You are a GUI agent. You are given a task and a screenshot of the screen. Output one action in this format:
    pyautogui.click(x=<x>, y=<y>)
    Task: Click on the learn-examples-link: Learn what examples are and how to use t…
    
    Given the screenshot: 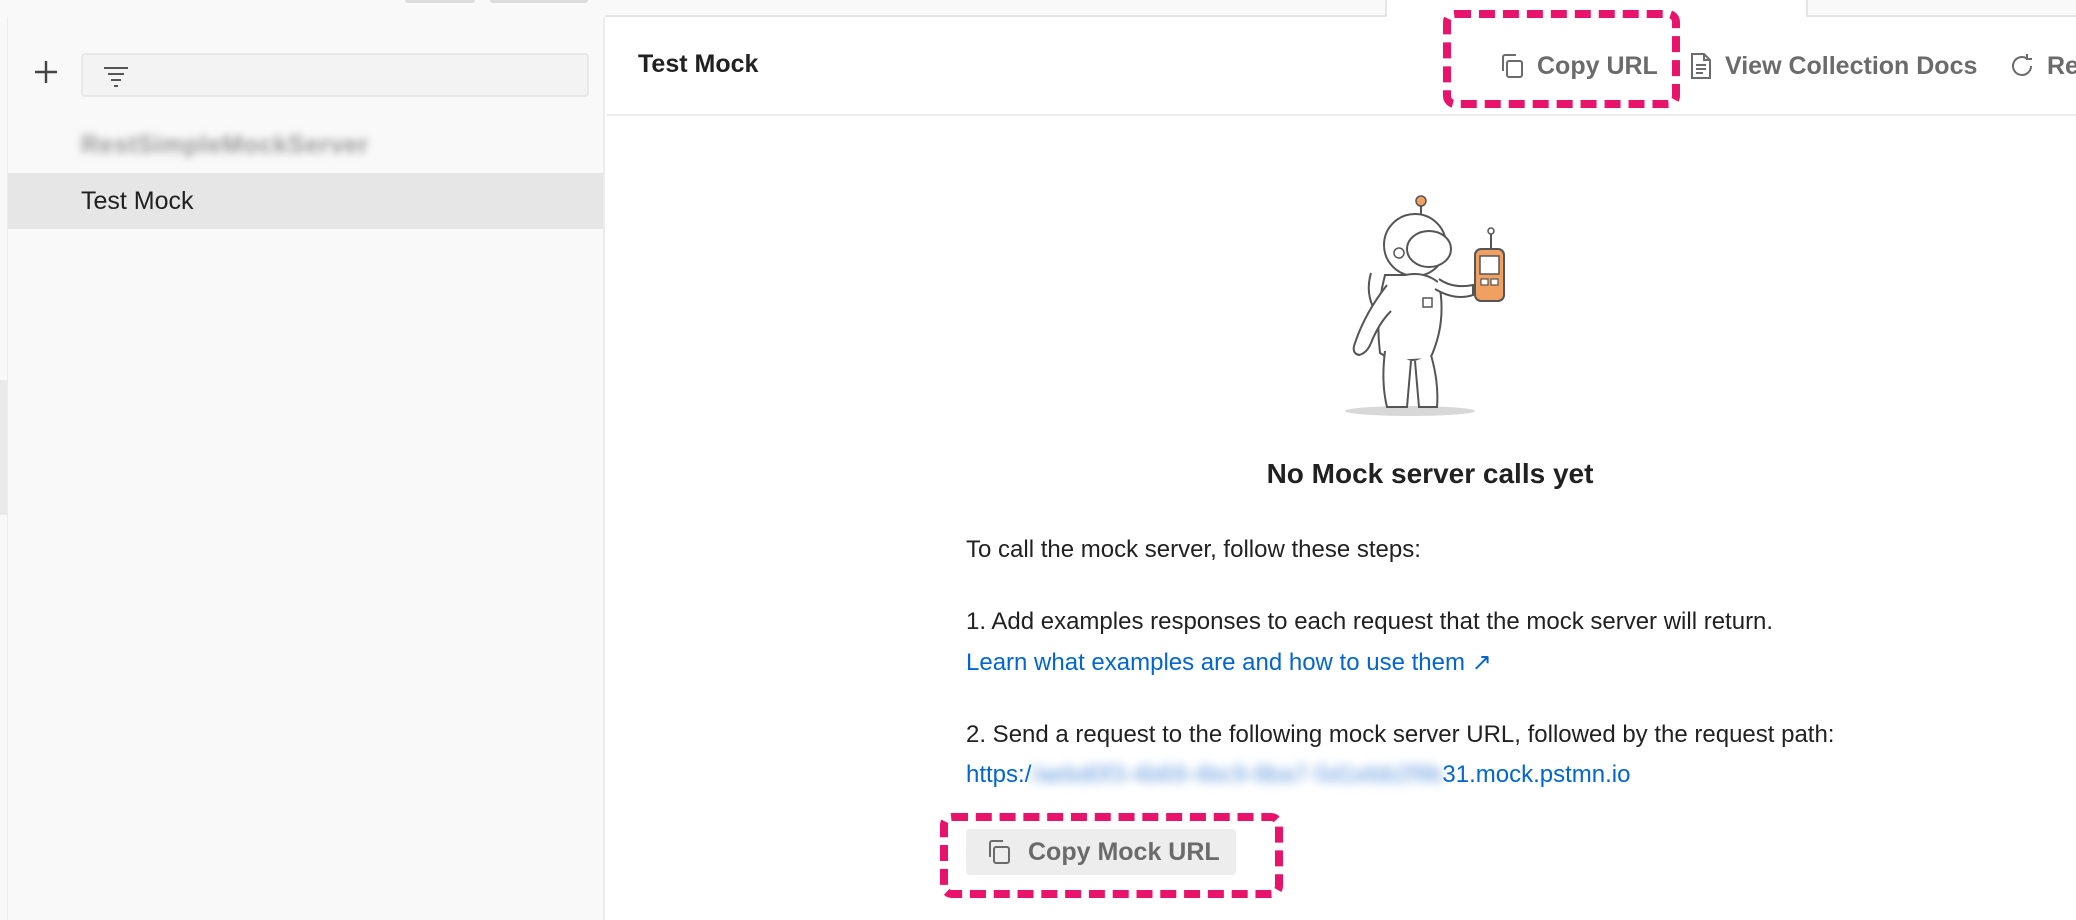 What is the action you would take?
    pyautogui.click(x=1229, y=662)
    